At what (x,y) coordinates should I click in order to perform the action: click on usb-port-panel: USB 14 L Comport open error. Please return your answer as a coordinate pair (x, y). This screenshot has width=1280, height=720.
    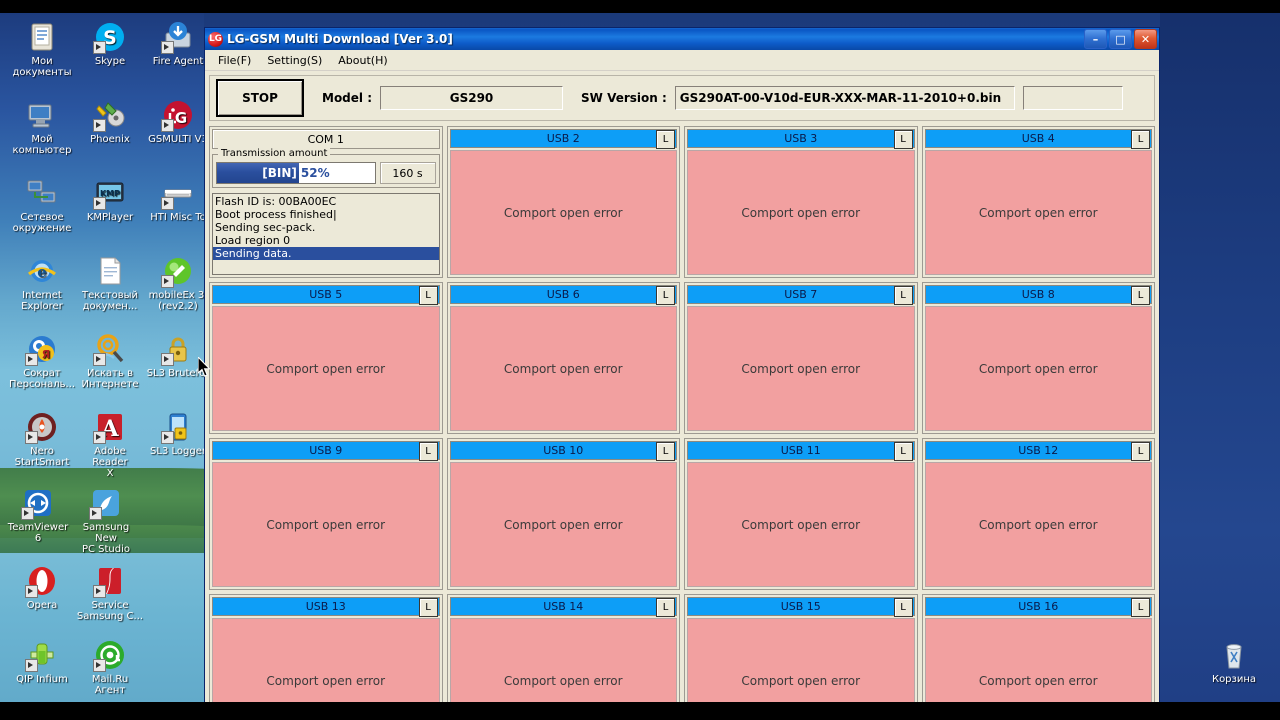
    Looking at the image, I should click on (563, 648).